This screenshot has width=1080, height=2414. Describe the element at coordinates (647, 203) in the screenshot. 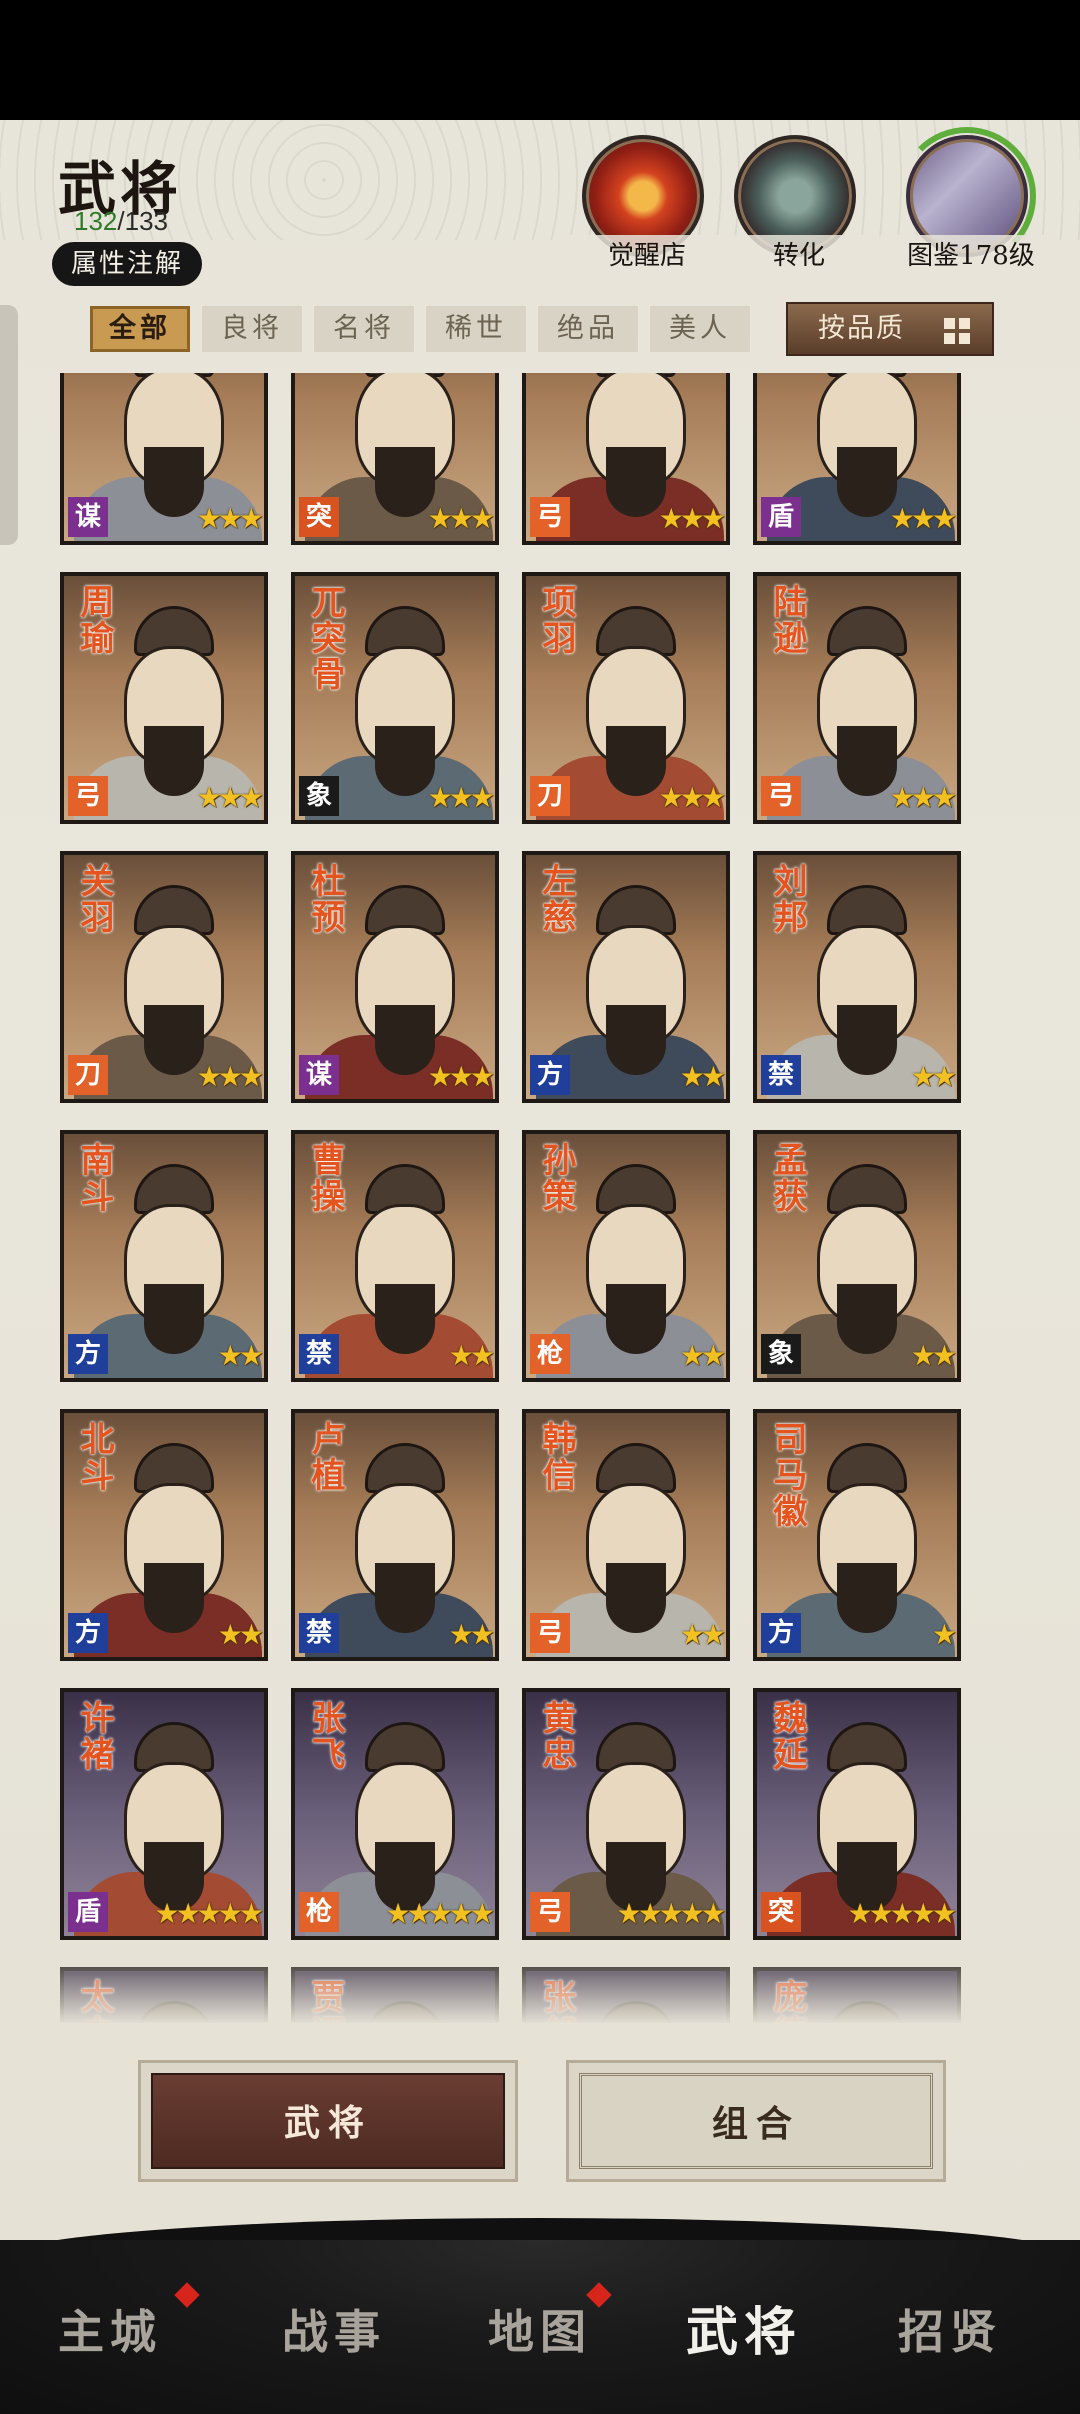

I see `awaken-shop-icon: 觉醒店` at that location.